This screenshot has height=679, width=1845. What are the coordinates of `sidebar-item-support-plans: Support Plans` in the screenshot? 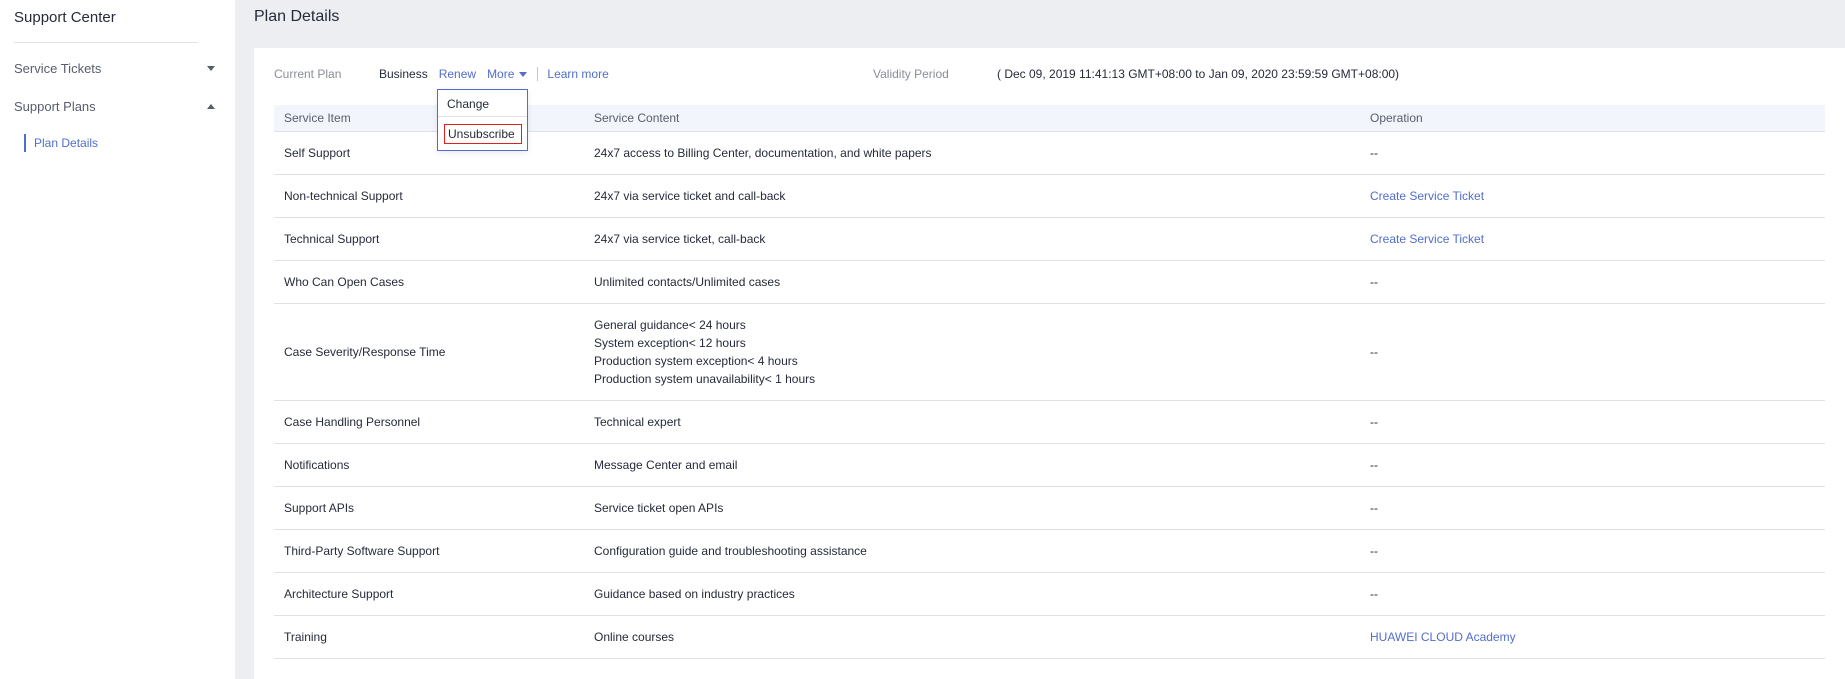 It's located at (114, 106).